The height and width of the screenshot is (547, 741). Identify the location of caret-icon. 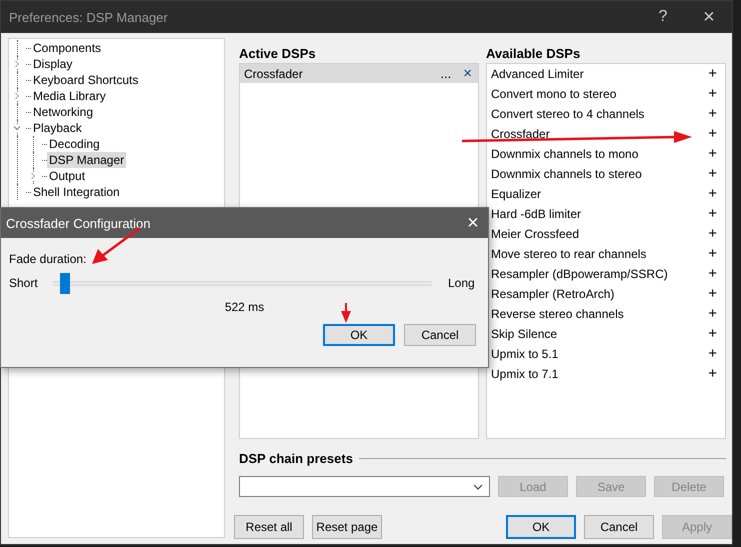
(478, 487).